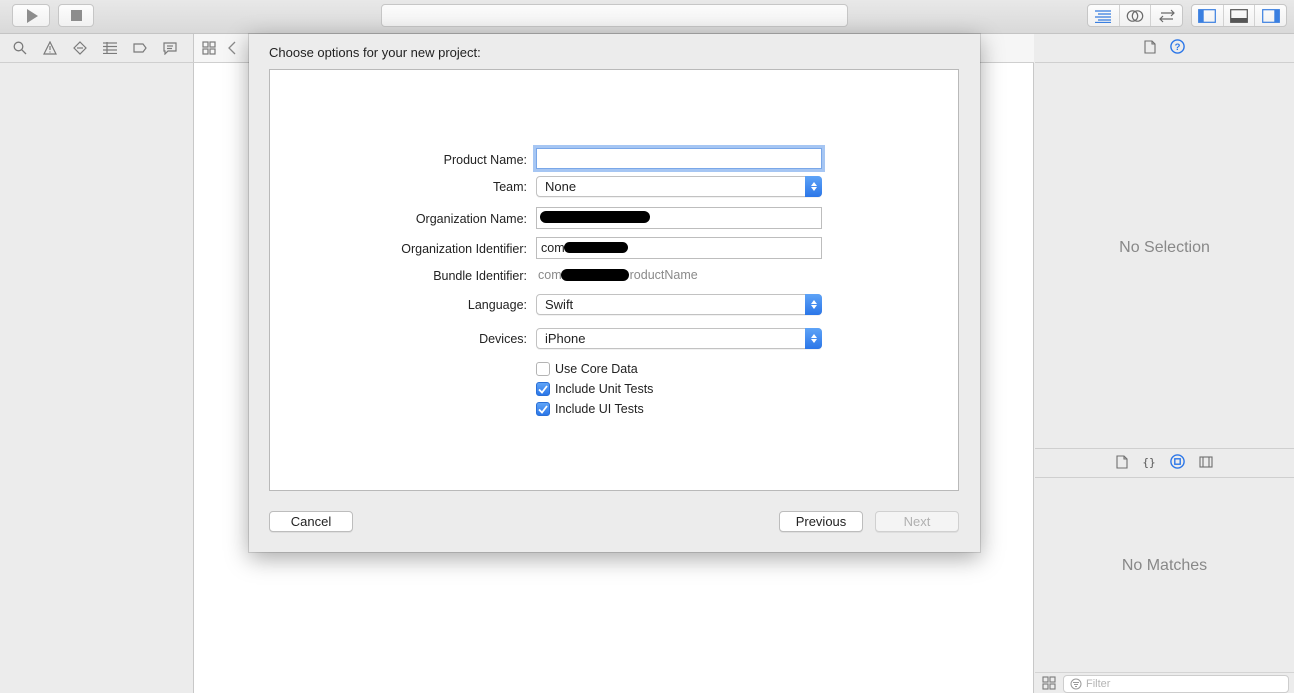 The image size is (1294, 693). What do you see at coordinates (561, 186) in the screenshot?
I see `team-value: None` at bounding box center [561, 186].